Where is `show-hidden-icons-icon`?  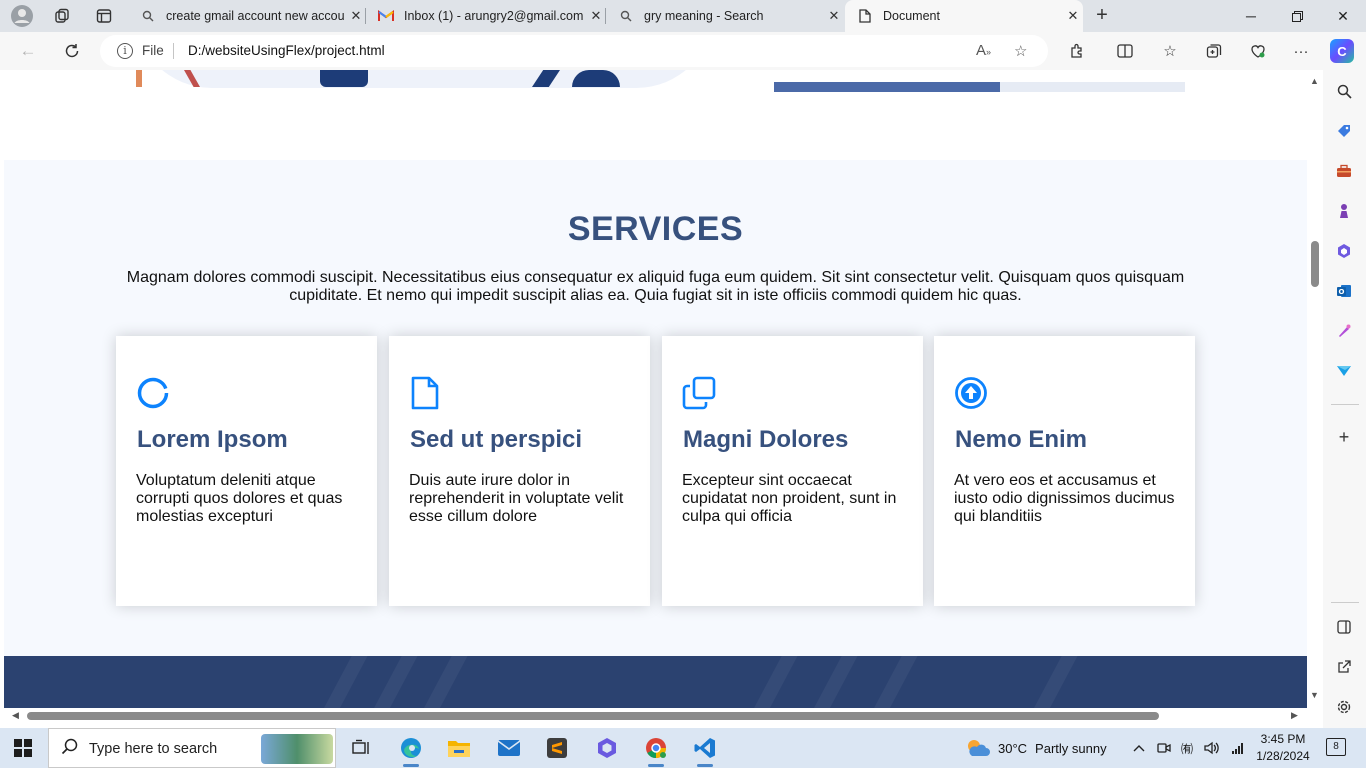 show-hidden-icons-icon is located at coordinates (1139, 748).